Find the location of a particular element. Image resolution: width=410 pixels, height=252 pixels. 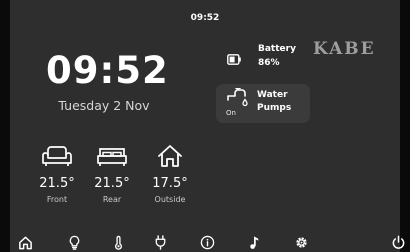

info-icon is located at coordinates (207, 242).